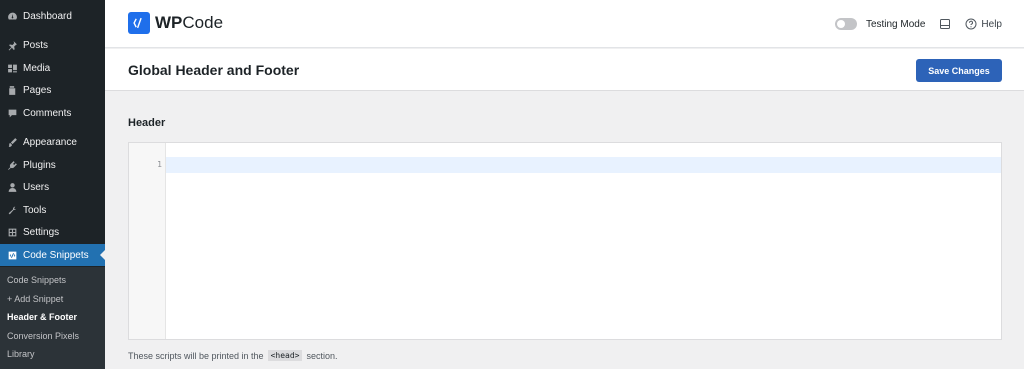 The width and height of the screenshot is (1024, 369). Describe the element at coordinates (147, 241) in the screenshot. I see `editor-gutter: 1` at that location.